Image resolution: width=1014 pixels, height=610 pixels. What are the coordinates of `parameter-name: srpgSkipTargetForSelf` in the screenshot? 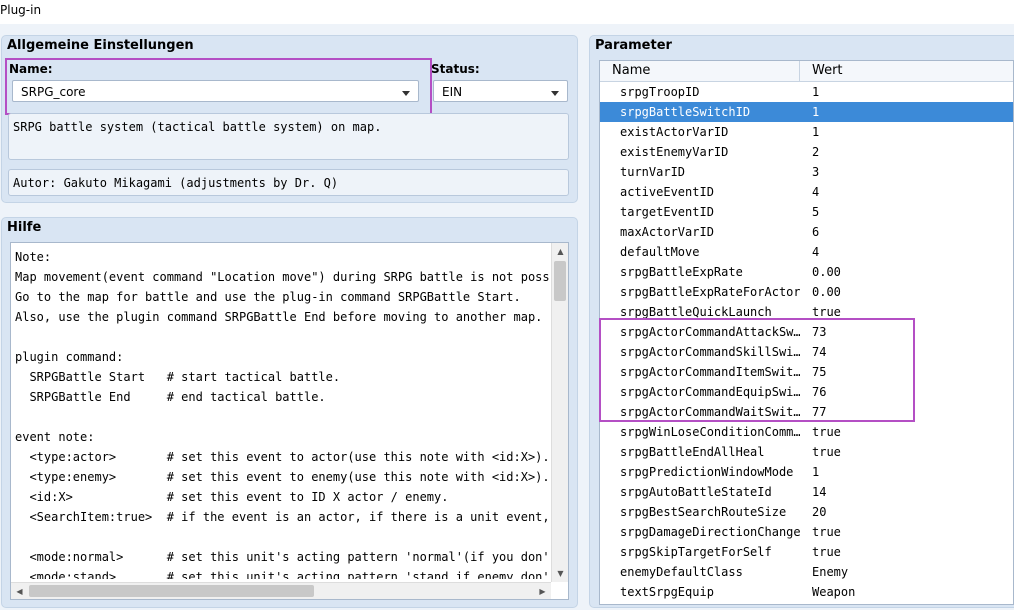 It's located at (696, 552).